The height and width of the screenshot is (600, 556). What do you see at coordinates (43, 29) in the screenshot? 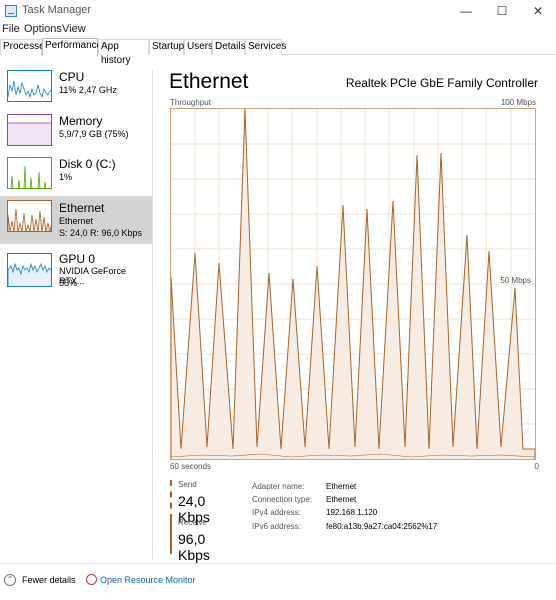
I see `menu-options: Options` at bounding box center [43, 29].